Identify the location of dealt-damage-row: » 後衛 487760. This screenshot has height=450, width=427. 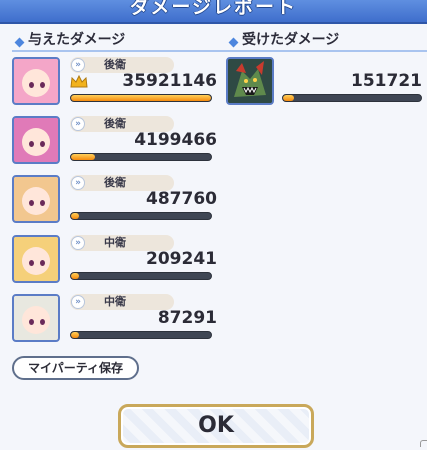
(114, 201).